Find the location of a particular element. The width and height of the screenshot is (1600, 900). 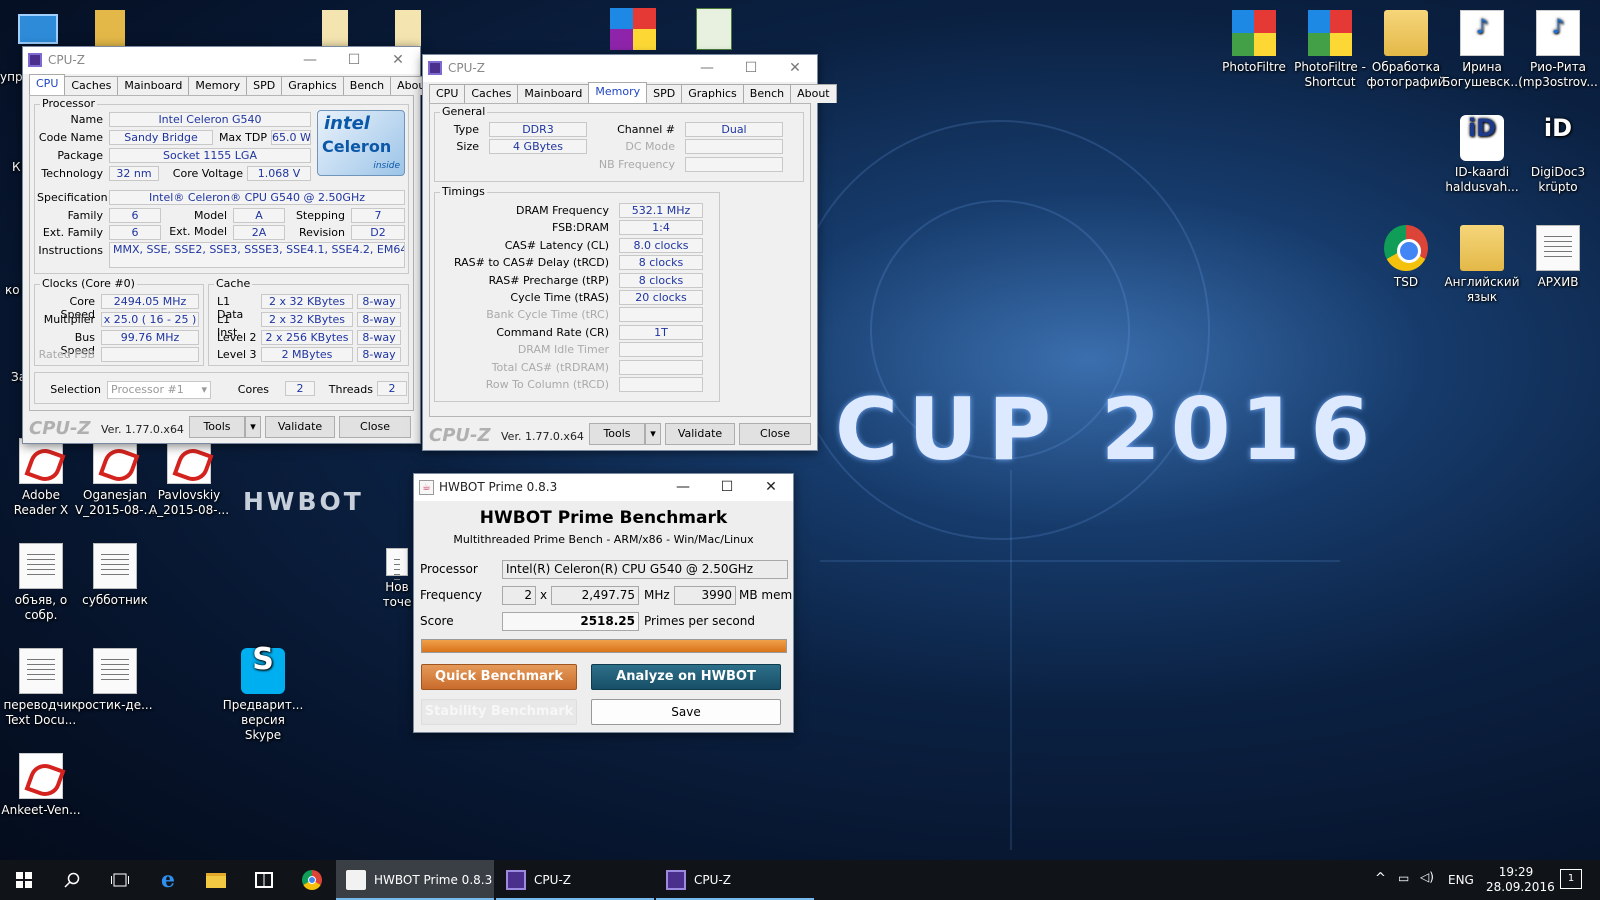

partial-folder-icon is located at coordinates (110, 28).